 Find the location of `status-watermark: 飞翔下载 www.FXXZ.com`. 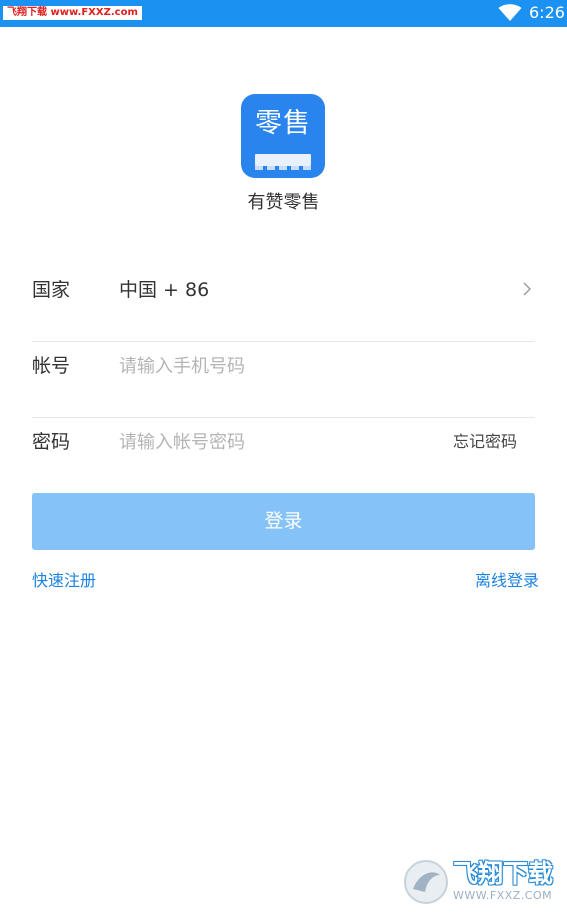

status-watermark: 飞翔下载 www.FXXZ.com is located at coordinates (72, 13).